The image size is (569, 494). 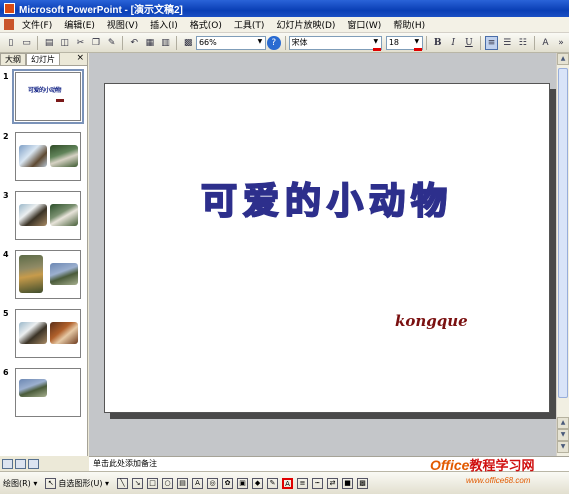 What do you see at coordinates (394, 42) in the screenshot?
I see `size-value: 18` at bounding box center [394, 42].